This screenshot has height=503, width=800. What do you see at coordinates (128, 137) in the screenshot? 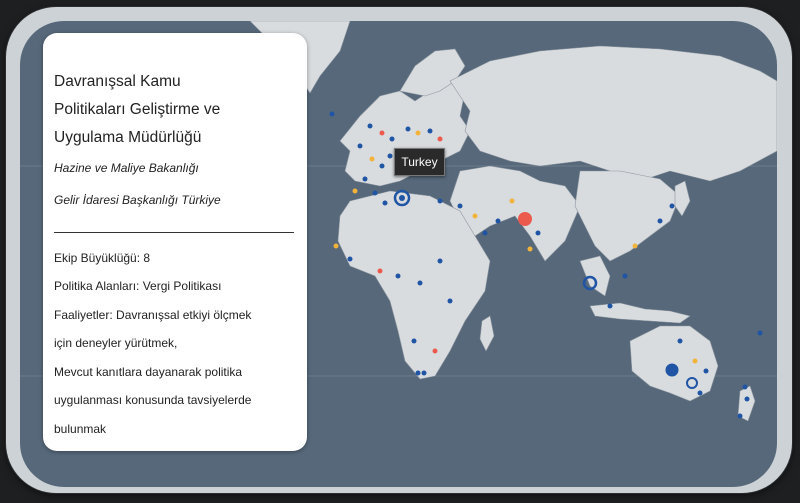
I see `card-title-line: Uygulama Müdürlüğü` at bounding box center [128, 137].